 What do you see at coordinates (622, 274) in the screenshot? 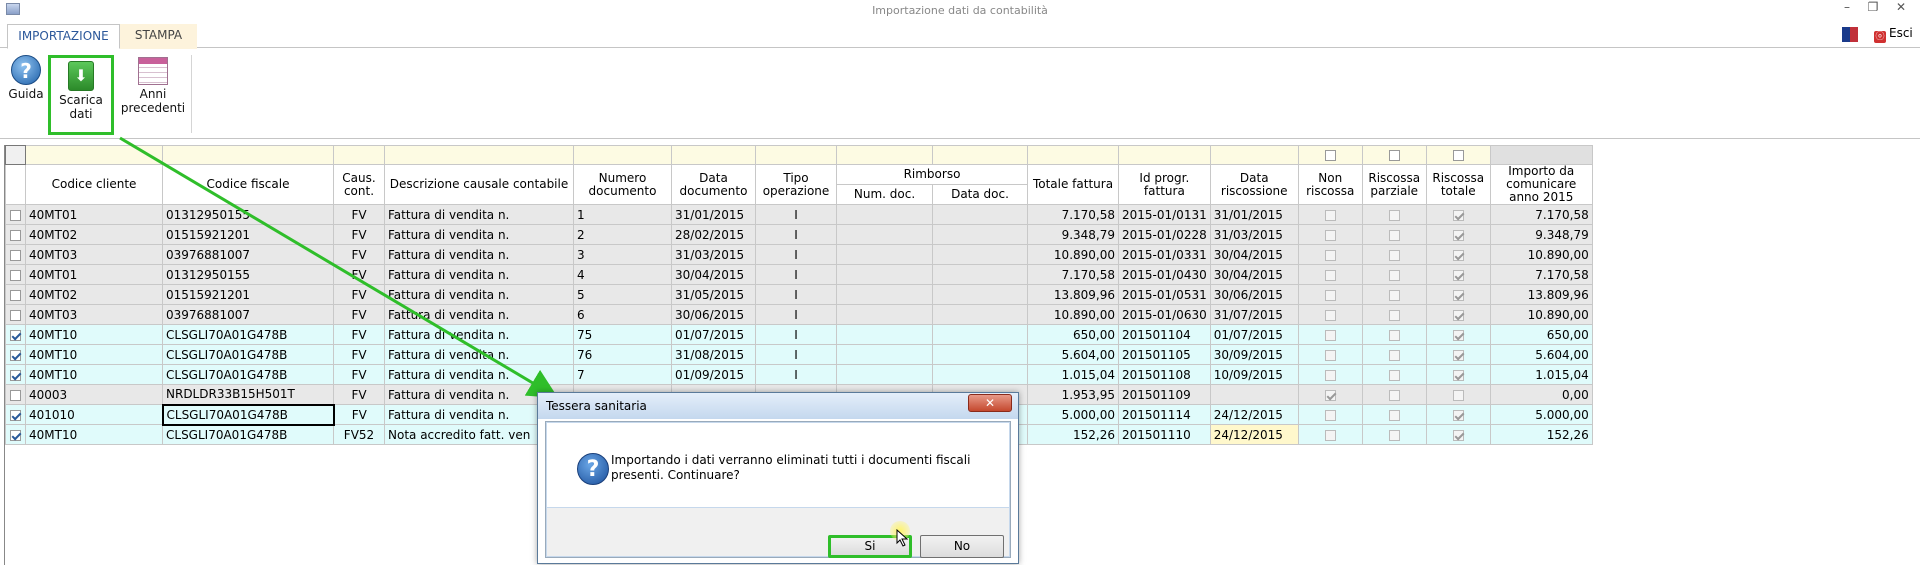
I see `numero-documento-cell: 4` at bounding box center [622, 274].